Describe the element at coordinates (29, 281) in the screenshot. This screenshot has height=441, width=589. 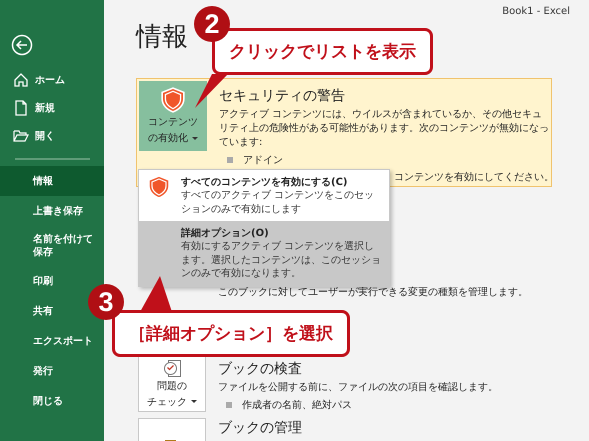
I see `sidebar-item: 印刷` at that location.